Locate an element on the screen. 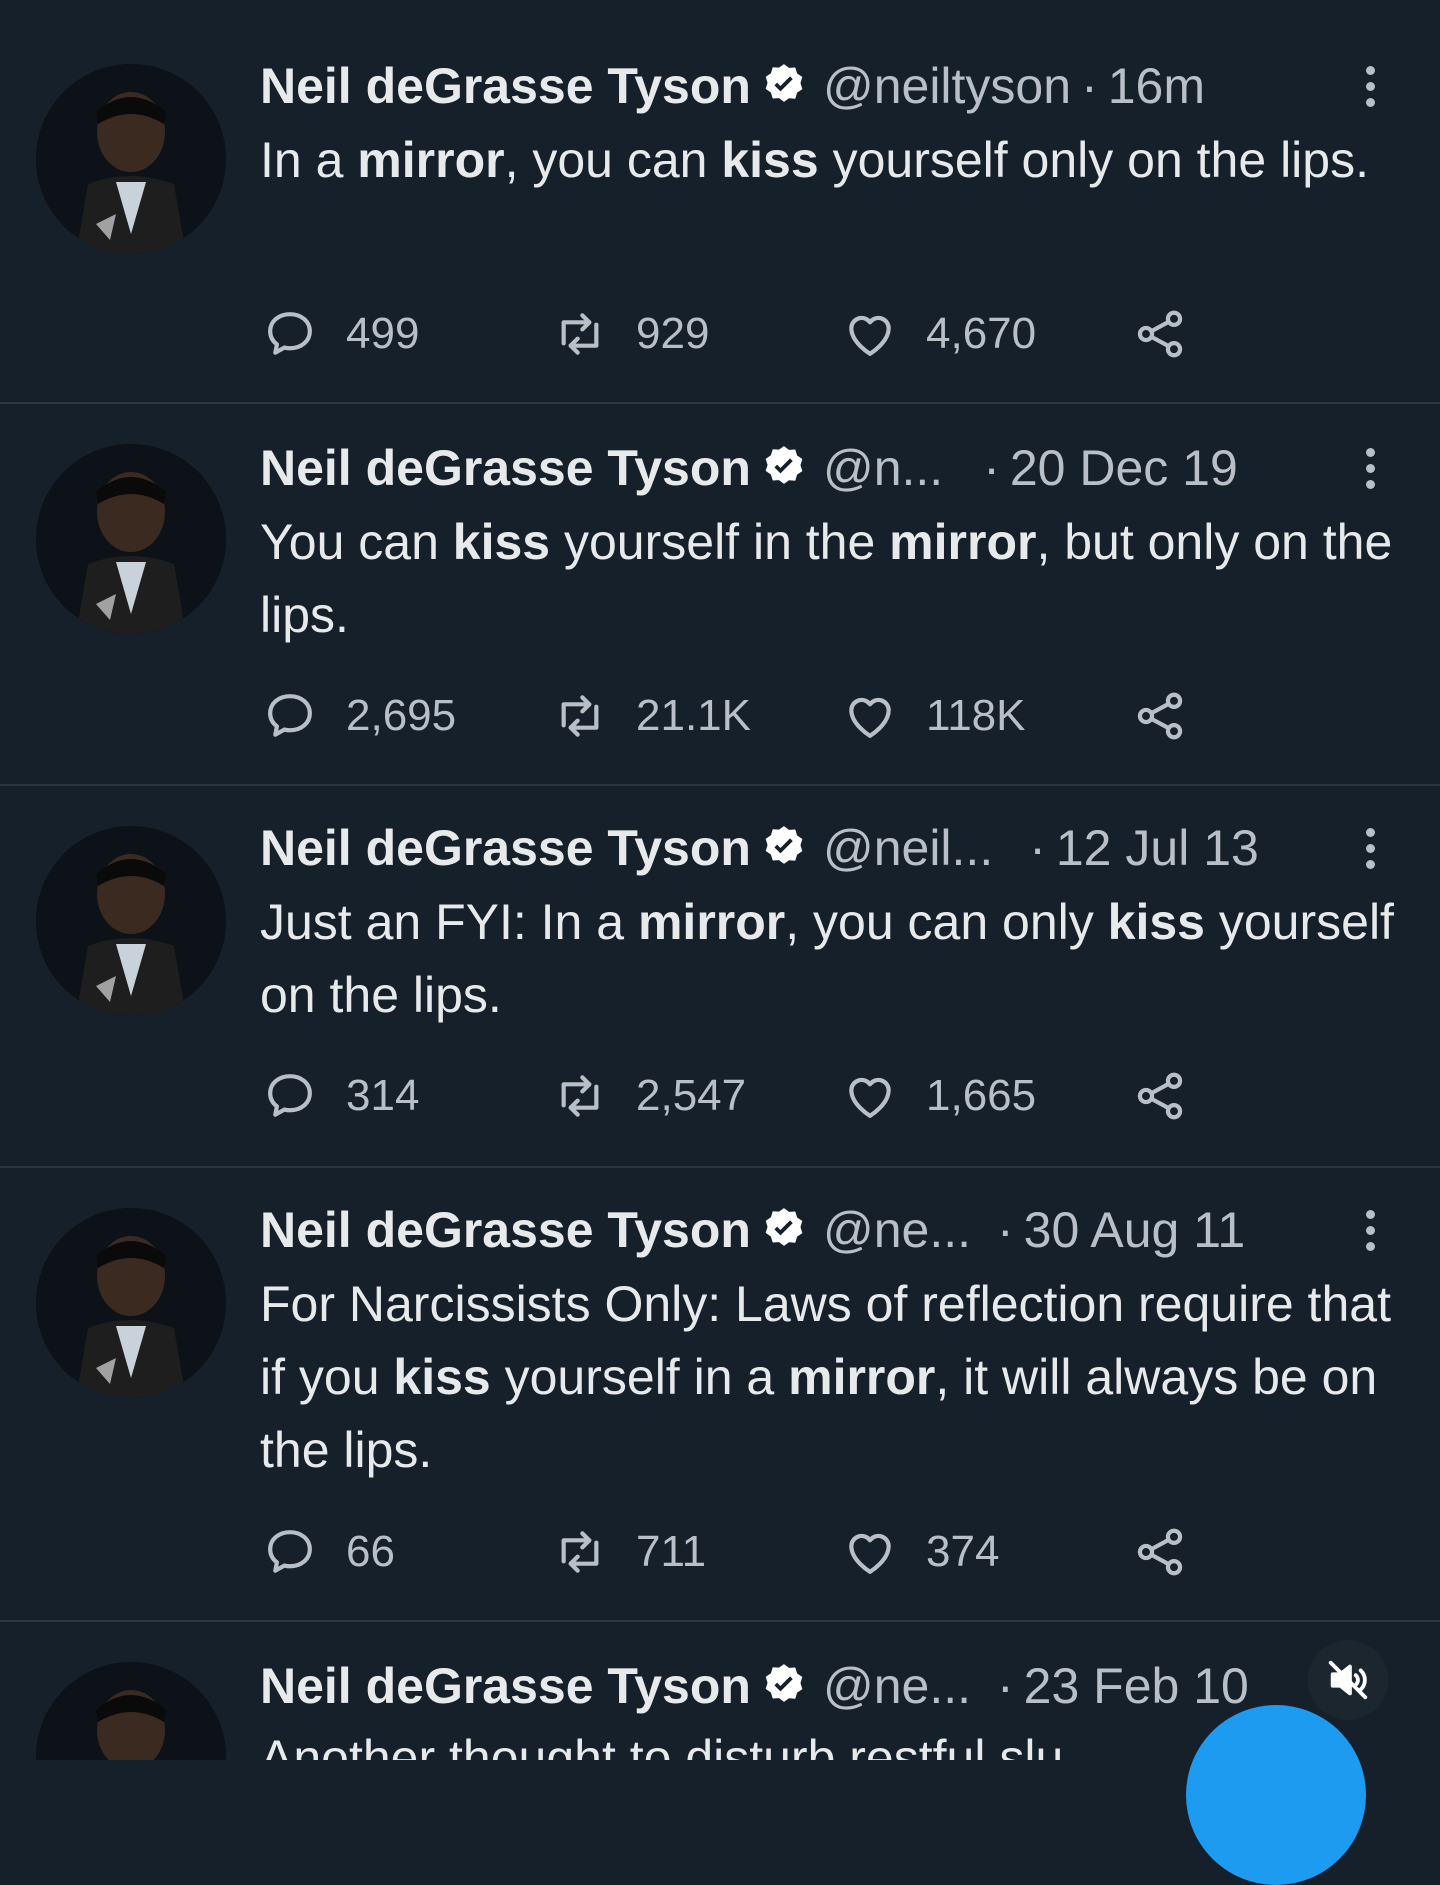 This screenshot has width=1440, height=1885. like-button: 1,665 is located at coordinates (939, 1096).